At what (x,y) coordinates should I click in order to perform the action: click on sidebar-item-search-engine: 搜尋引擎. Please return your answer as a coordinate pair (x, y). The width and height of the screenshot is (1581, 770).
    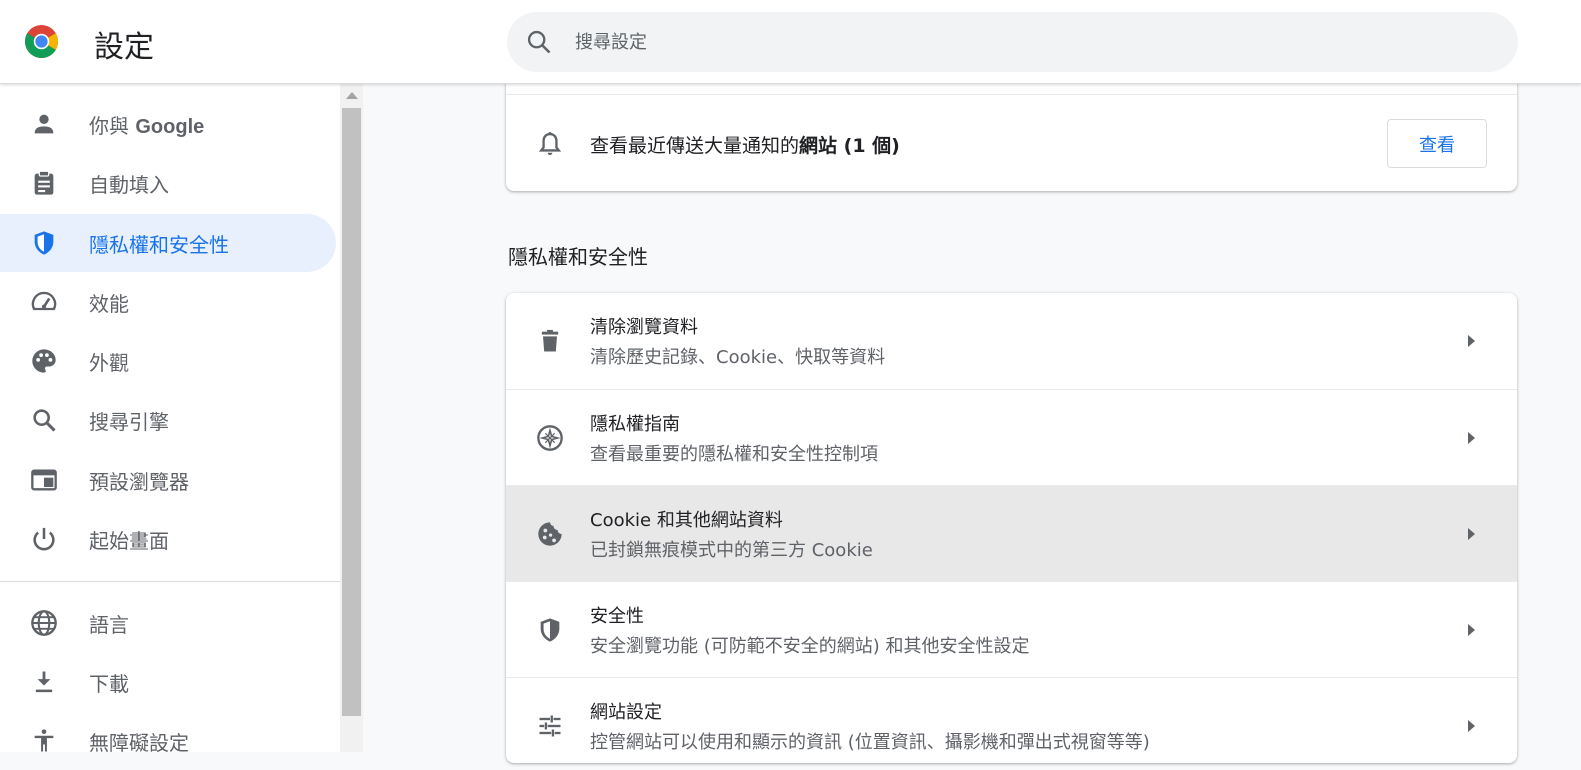
    Looking at the image, I should click on (168, 420).